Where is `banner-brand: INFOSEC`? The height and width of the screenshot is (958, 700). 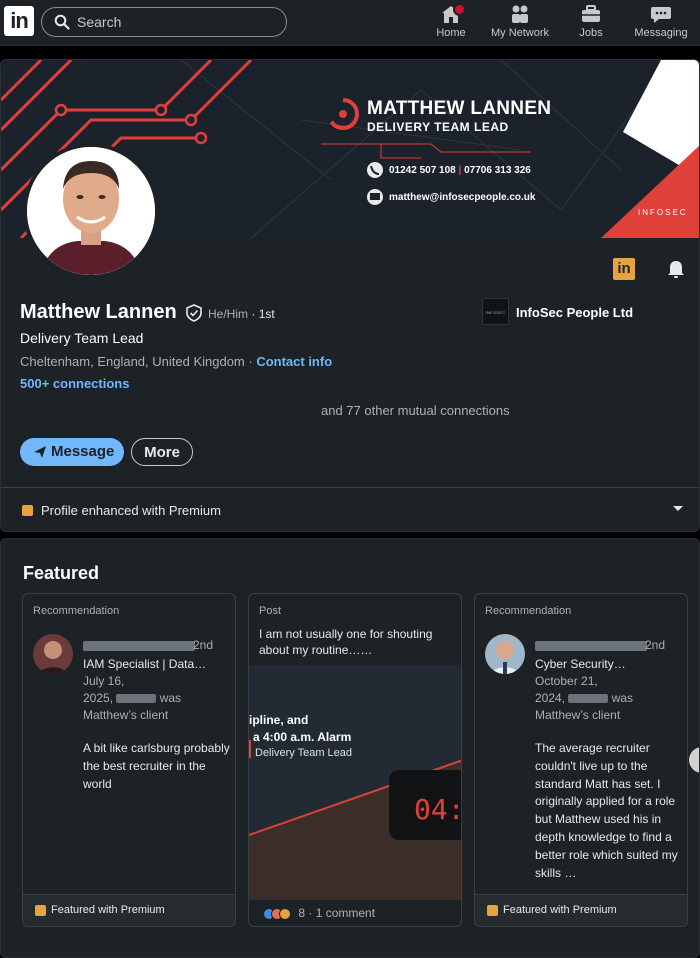 banner-brand: INFOSEC is located at coordinates (663, 212).